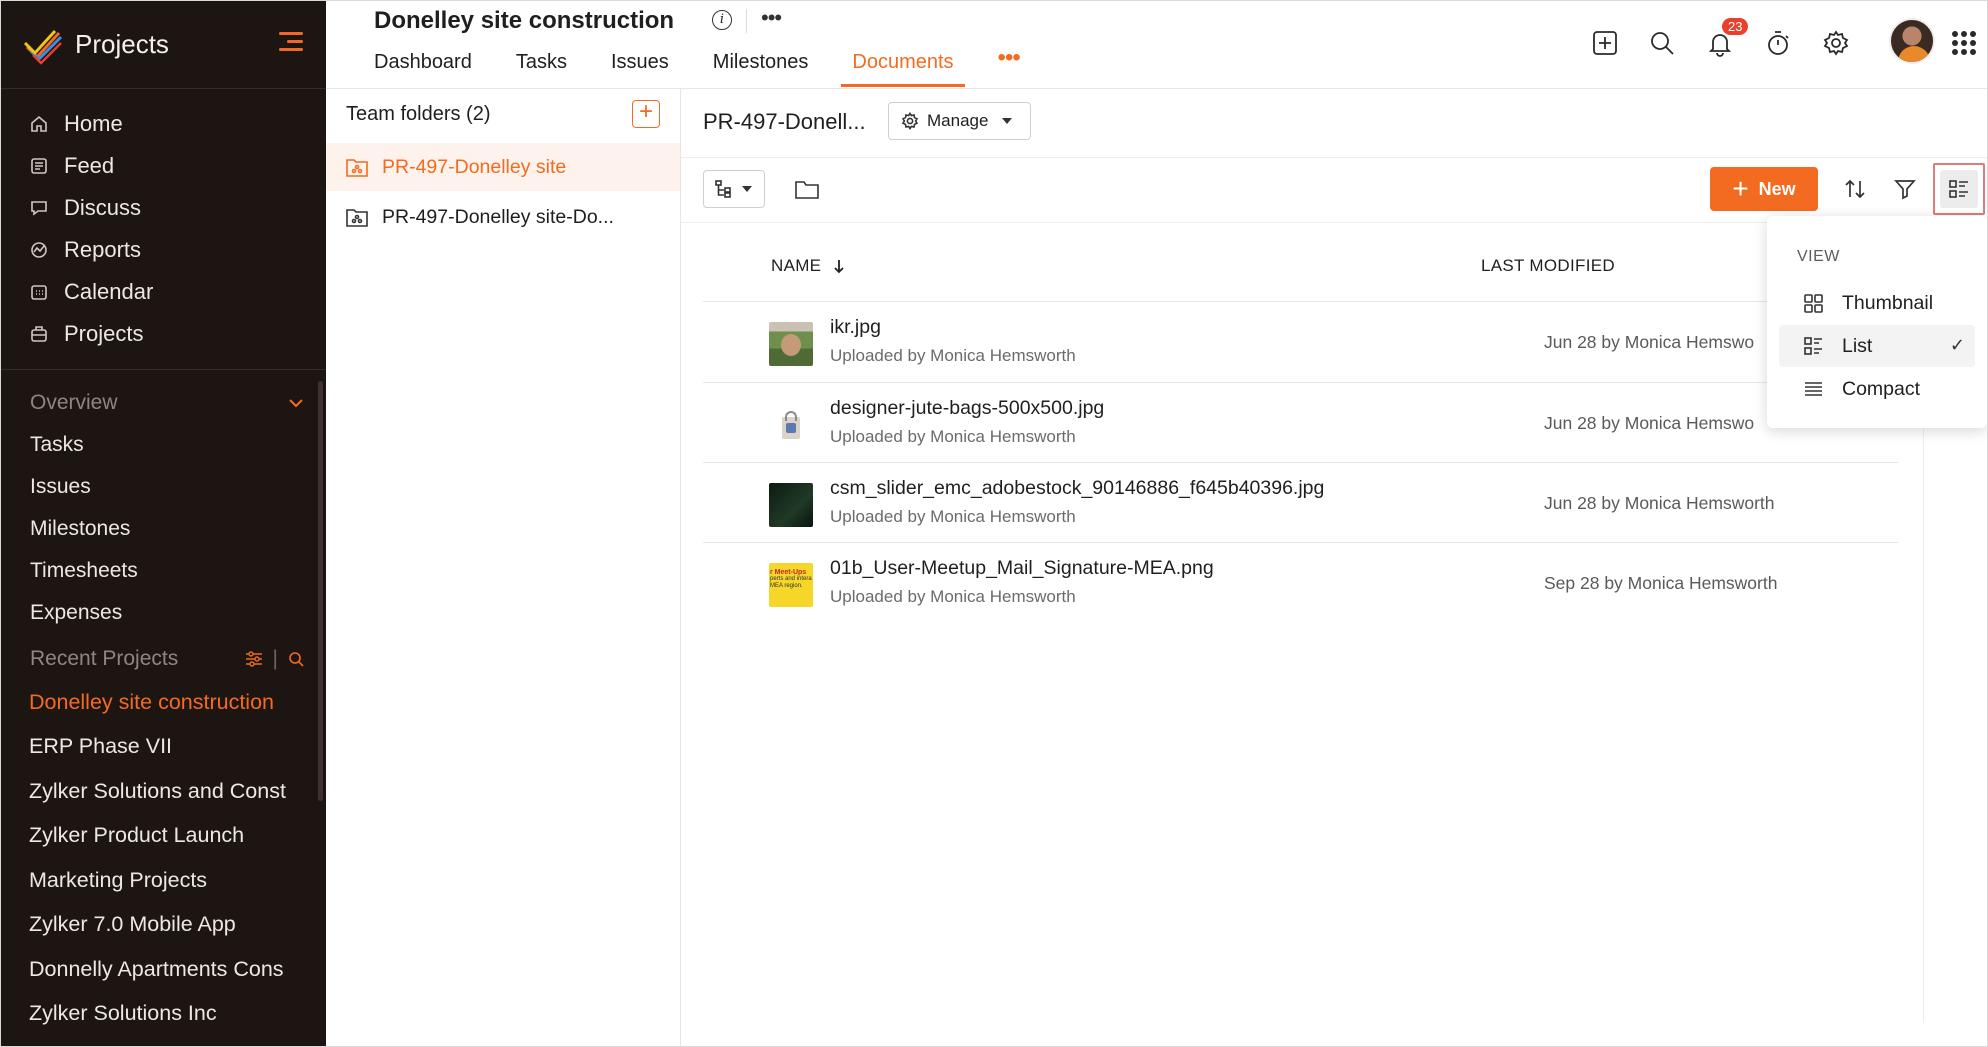 The image size is (1988, 1047). Describe the element at coordinates (1778, 43) in the screenshot. I see `timer-icon` at that location.